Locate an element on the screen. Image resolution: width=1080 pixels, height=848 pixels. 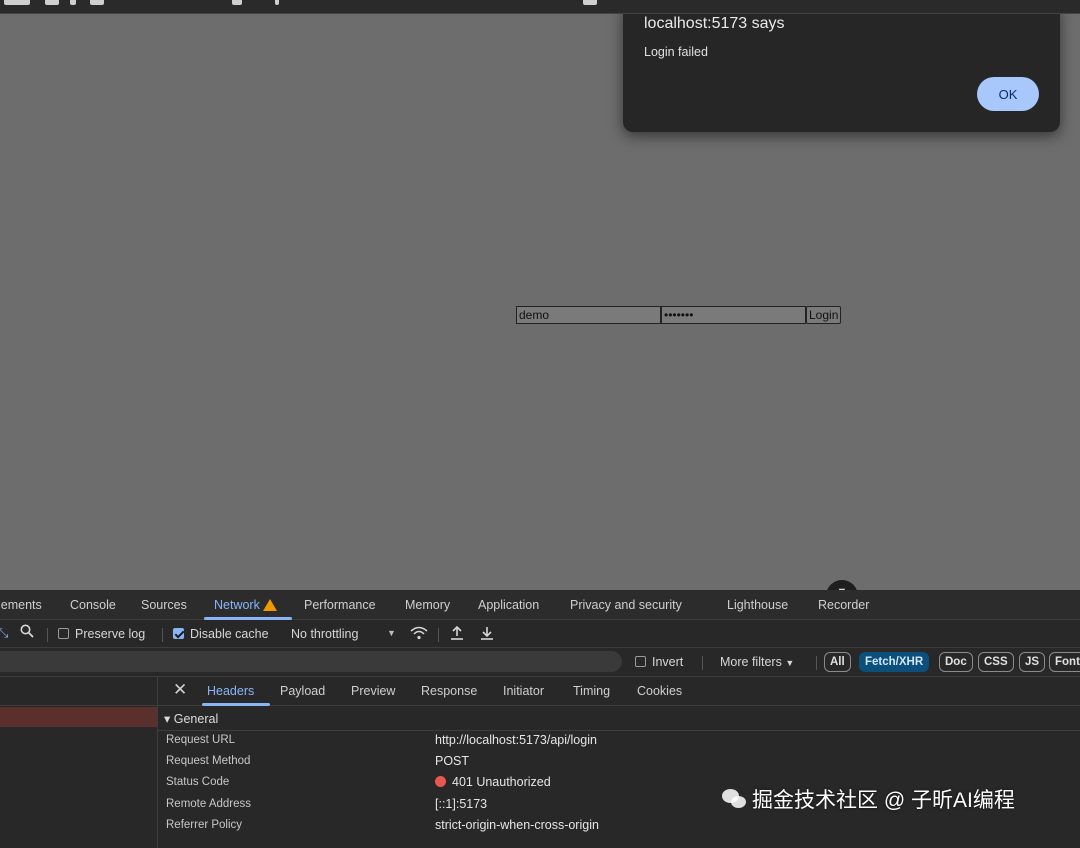
tab-memory: Memory is located at coordinates (427, 605).